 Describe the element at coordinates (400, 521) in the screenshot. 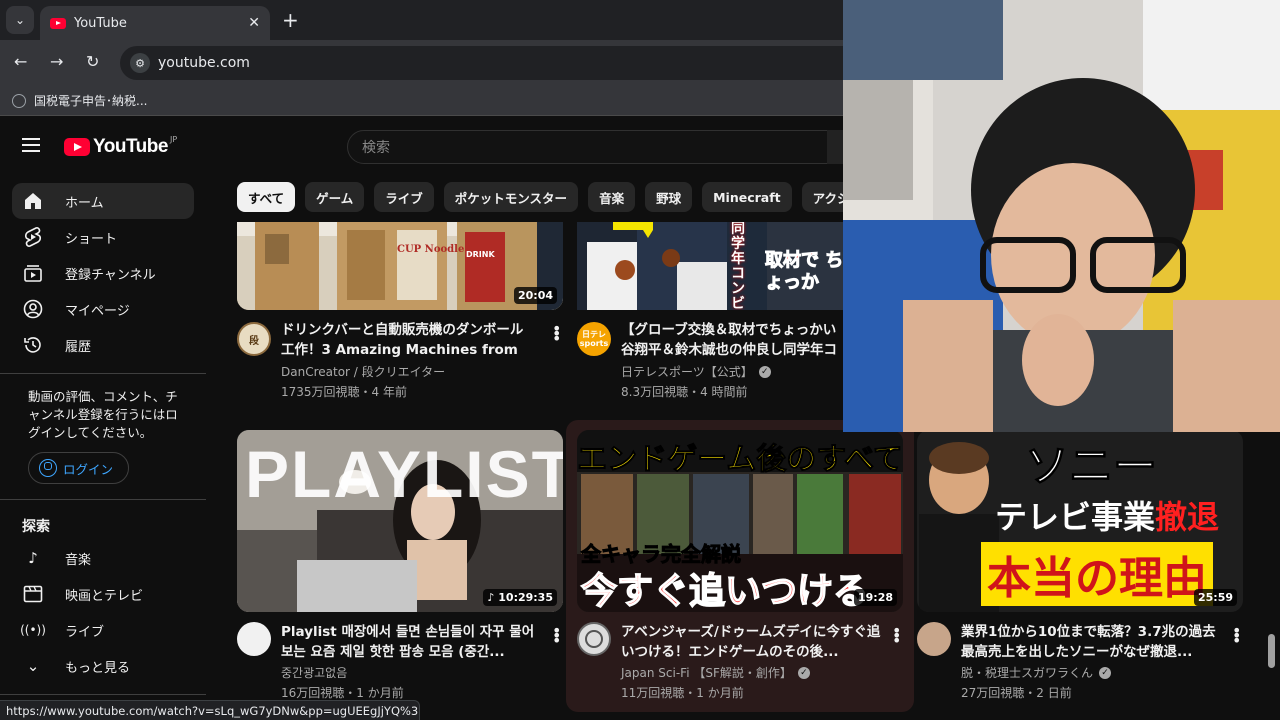

I see `video-thumbnail: PLAYLIST ♪ 10:29:35` at that location.